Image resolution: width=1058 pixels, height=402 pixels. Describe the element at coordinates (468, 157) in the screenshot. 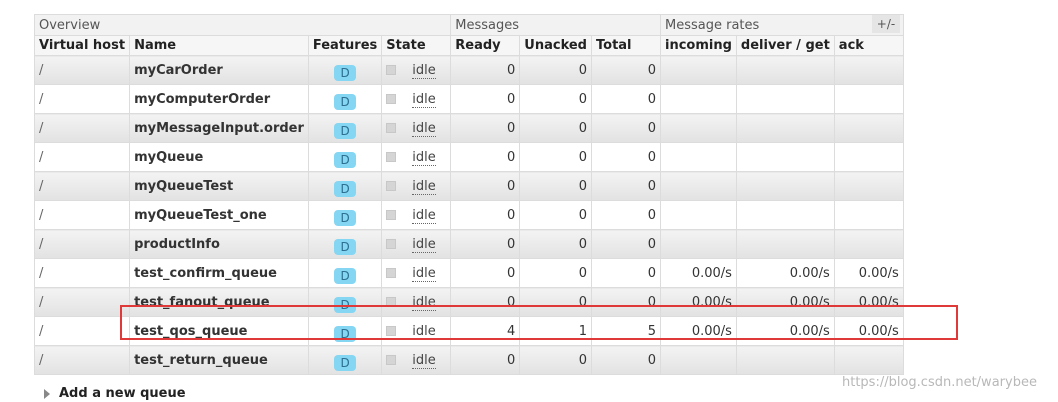

I see `table-row: / myQueue Didle 0 0 0` at that location.